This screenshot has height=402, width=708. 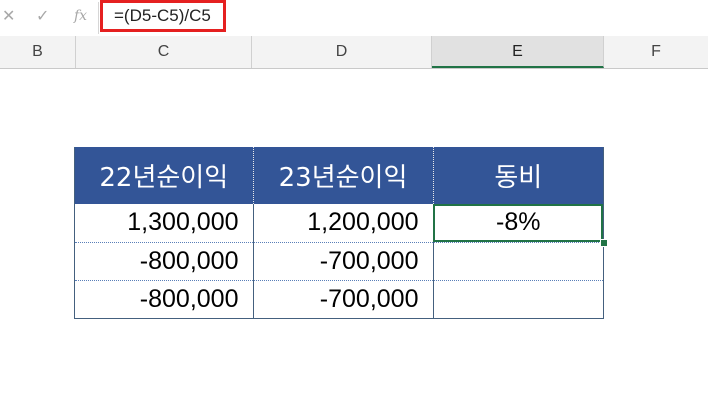 What do you see at coordinates (604, 243) in the screenshot?
I see `fill-handle` at bounding box center [604, 243].